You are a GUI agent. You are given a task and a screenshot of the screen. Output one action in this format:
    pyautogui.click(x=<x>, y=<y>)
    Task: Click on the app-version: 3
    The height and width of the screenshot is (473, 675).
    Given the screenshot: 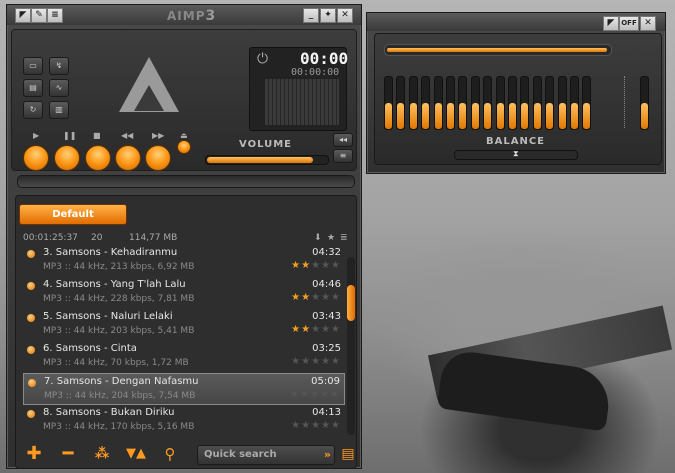 What is the action you would take?
    pyautogui.click(x=211, y=16)
    